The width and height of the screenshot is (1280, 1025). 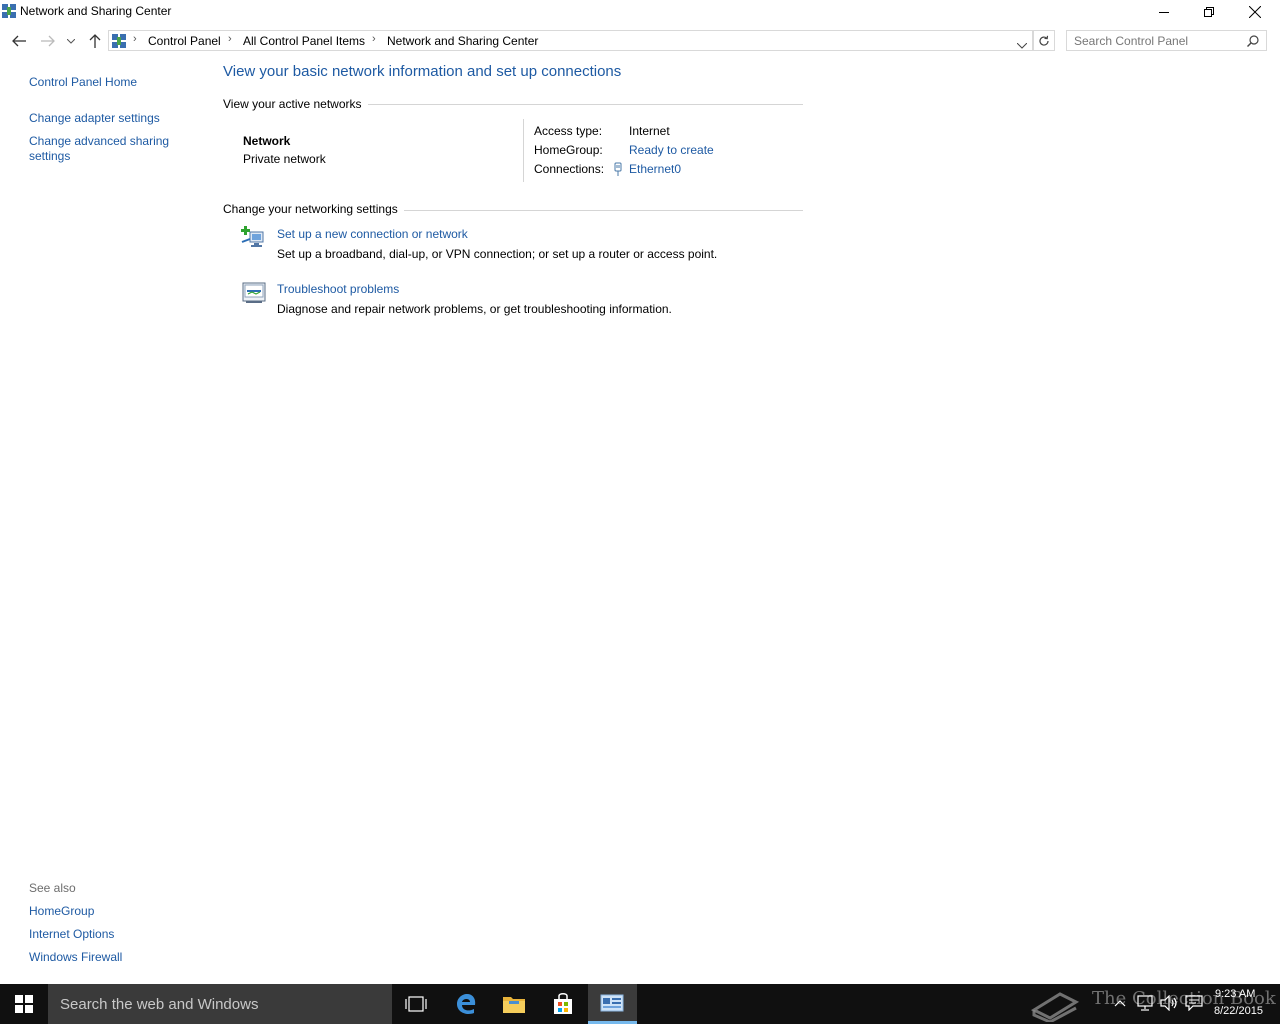 What do you see at coordinates (462, 41) in the screenshot?
I see `breadcrumb-network-and-sharing-center: Network and Sharing Center` at bounding box center [462, 41].